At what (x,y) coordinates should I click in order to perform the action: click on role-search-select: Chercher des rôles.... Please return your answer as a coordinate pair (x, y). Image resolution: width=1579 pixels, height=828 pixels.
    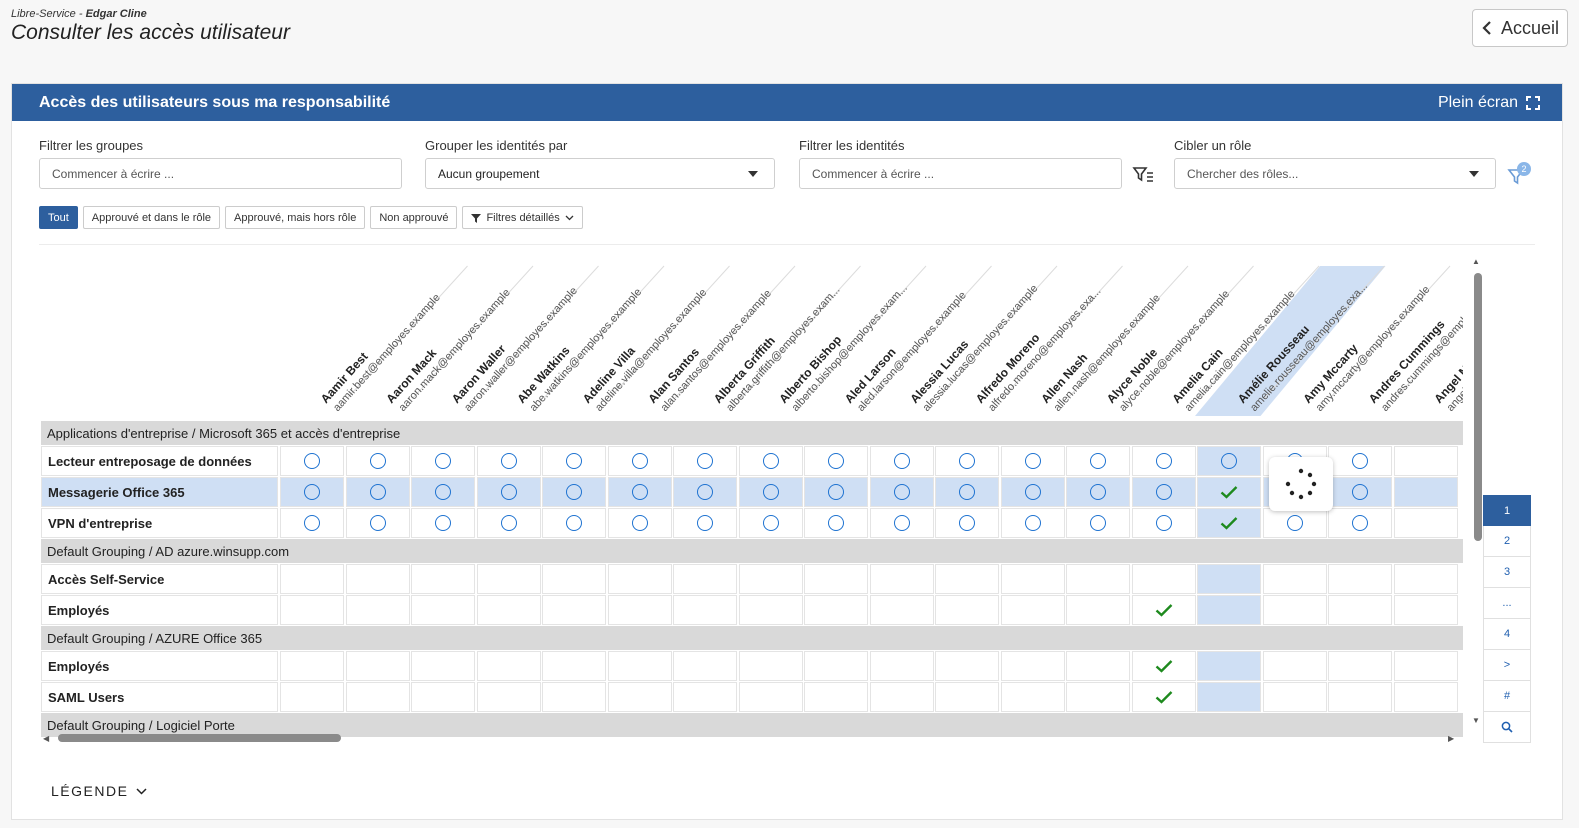
    Looking at the image, I should click on (1335, 173).